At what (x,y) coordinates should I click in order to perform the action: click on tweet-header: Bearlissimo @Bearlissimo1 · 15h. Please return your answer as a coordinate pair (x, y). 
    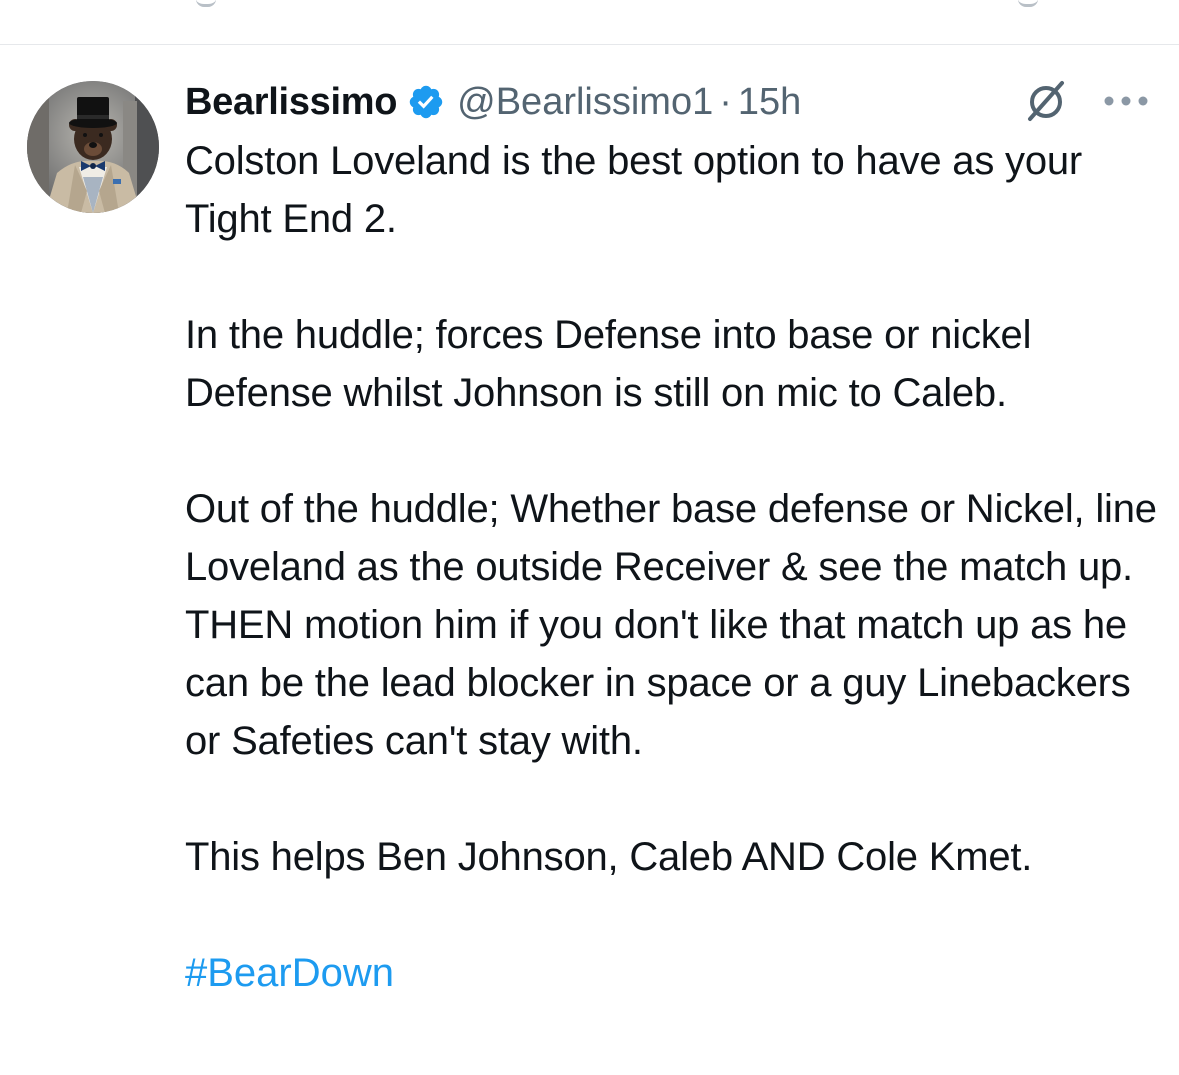
    Looking at the image, I should click on (493, 102).